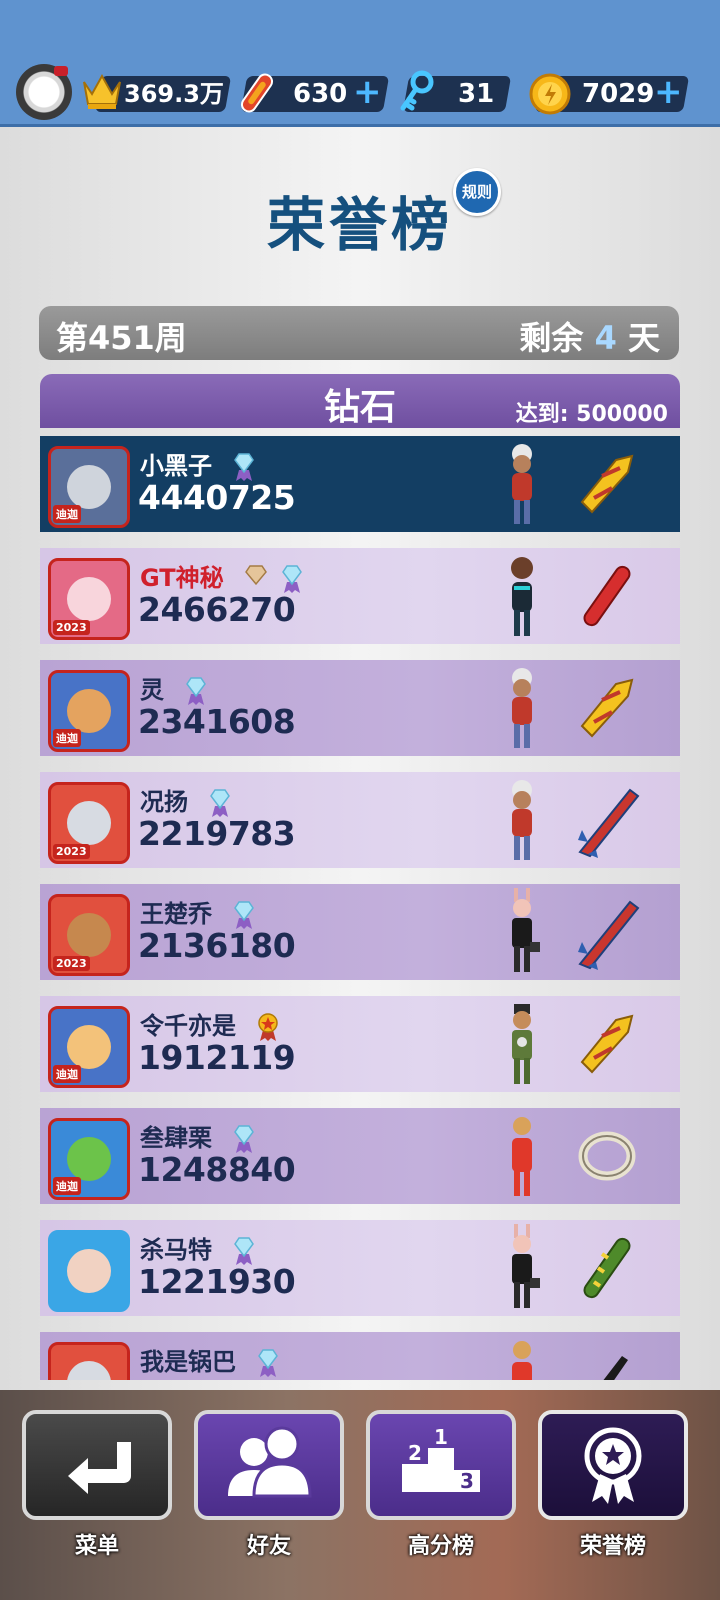  What do you see at coordinates (176, 466) in the screenshot?
I see `player-name-text: 小黑子` at bounding box center [176, 466].